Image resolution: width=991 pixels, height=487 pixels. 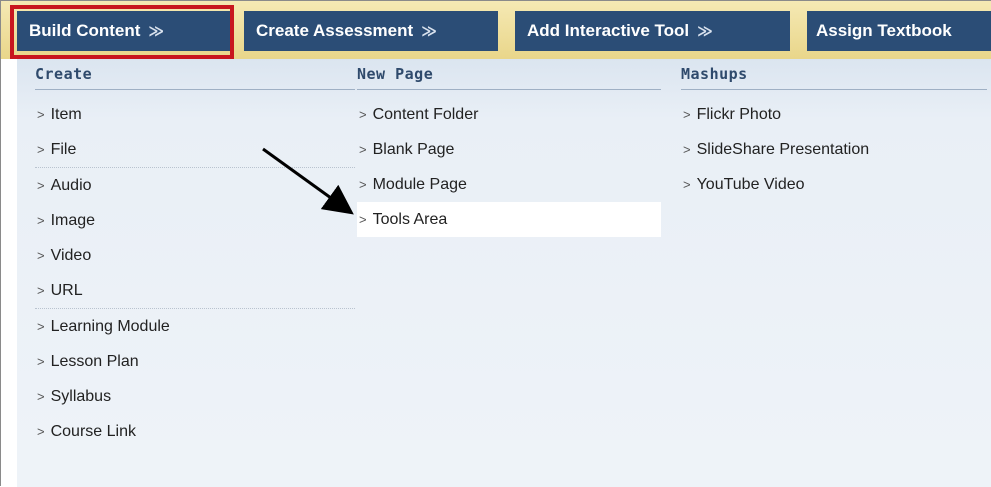 I want to click on menu-item-label: YouTube Video, so click(x=750, y=184).